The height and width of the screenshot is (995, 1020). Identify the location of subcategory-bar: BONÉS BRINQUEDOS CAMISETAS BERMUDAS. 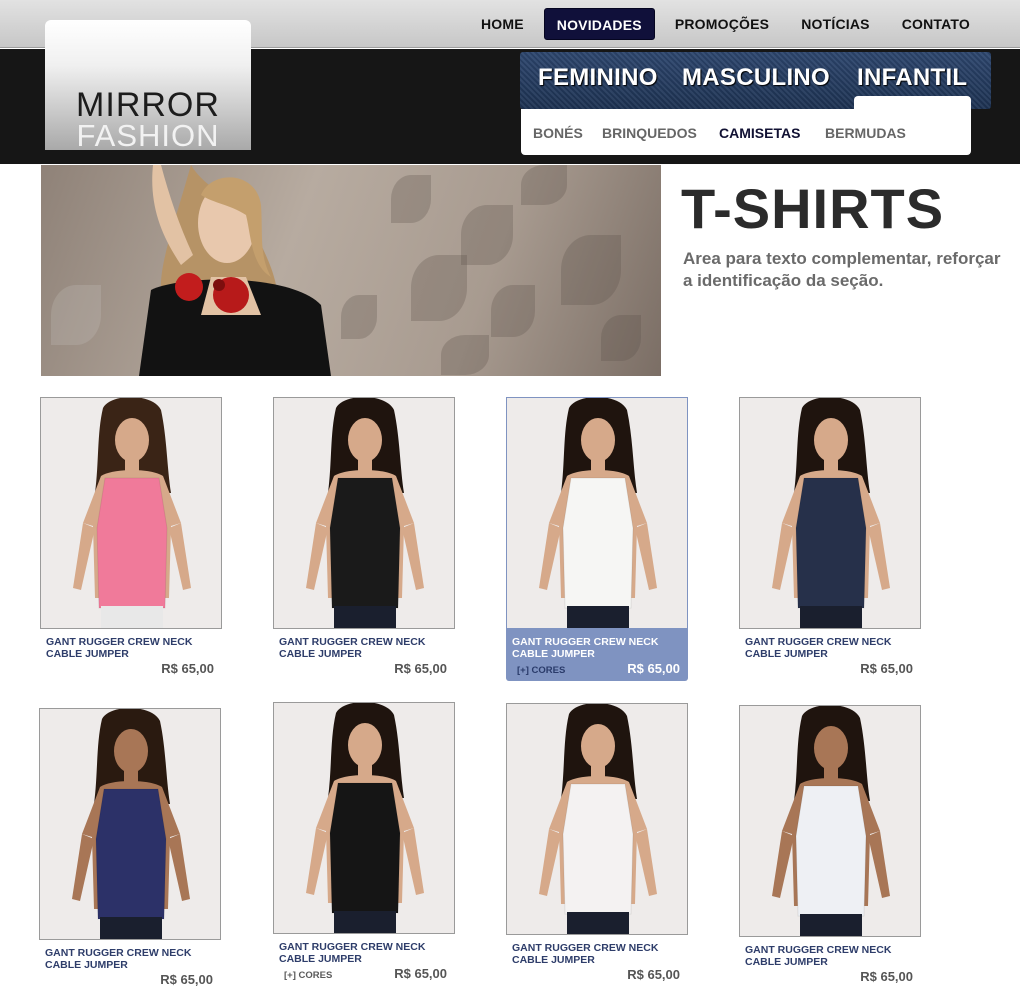
(746, 132).